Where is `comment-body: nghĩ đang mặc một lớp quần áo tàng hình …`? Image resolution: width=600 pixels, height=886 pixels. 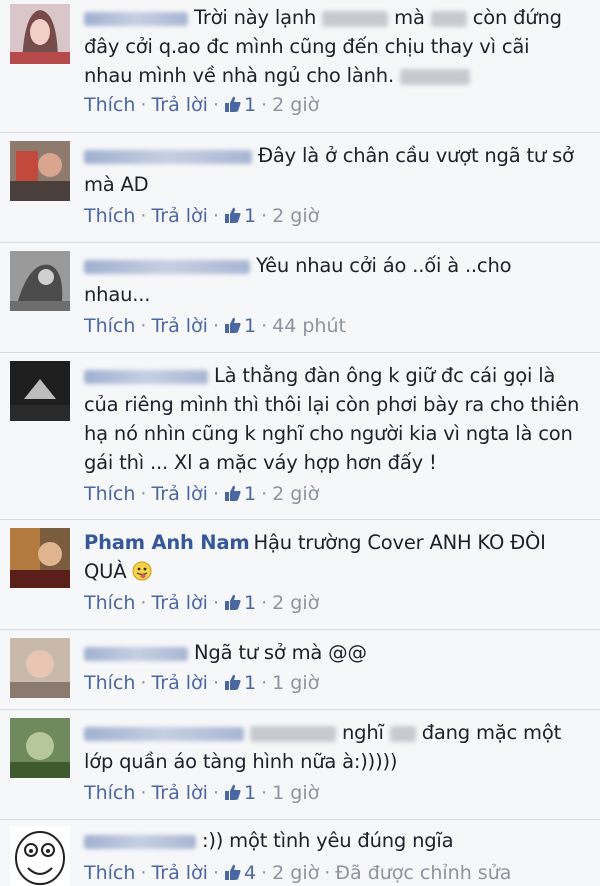
comment-body: nghĩ đang mặc một lớp quần áo tàng hình … is located at coordinates (323, 747).